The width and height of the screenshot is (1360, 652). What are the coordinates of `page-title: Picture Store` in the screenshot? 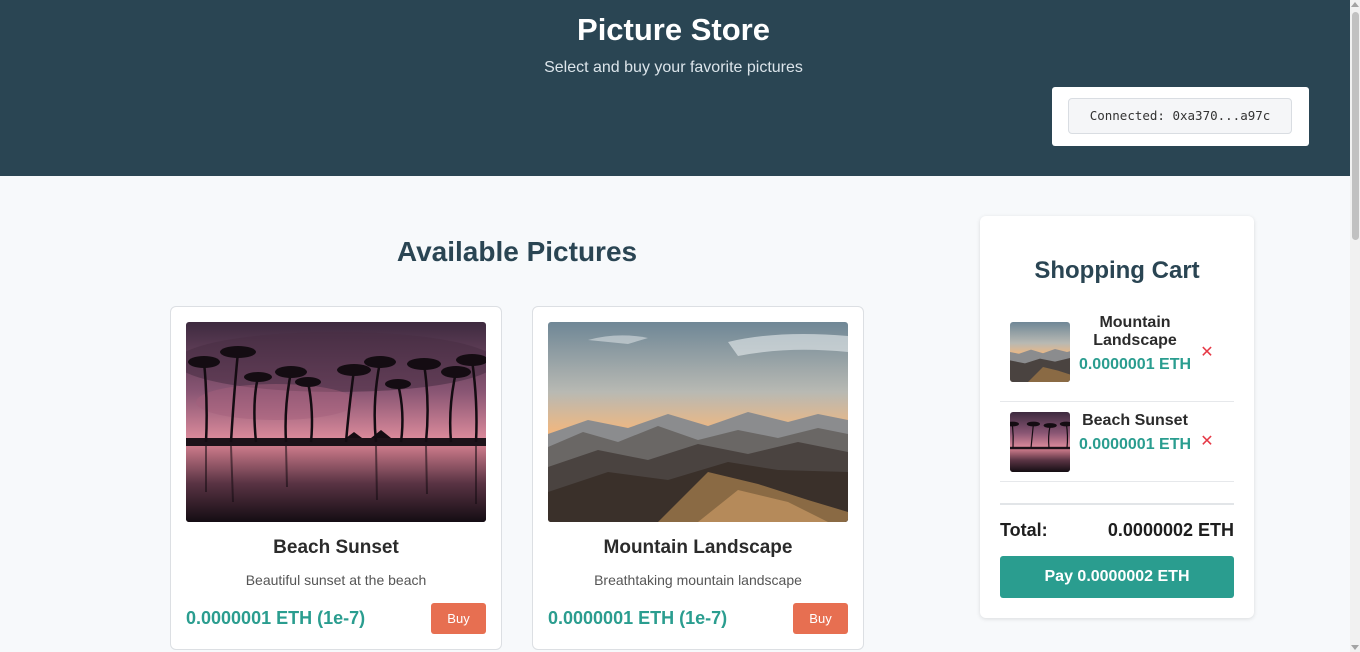 It's located at (673, 29).